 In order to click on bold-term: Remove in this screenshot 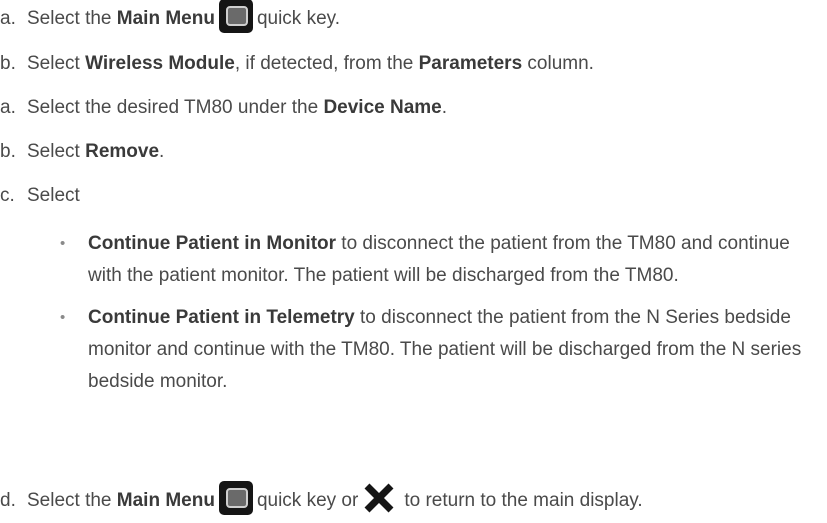, I will do `click(122, 151)`.